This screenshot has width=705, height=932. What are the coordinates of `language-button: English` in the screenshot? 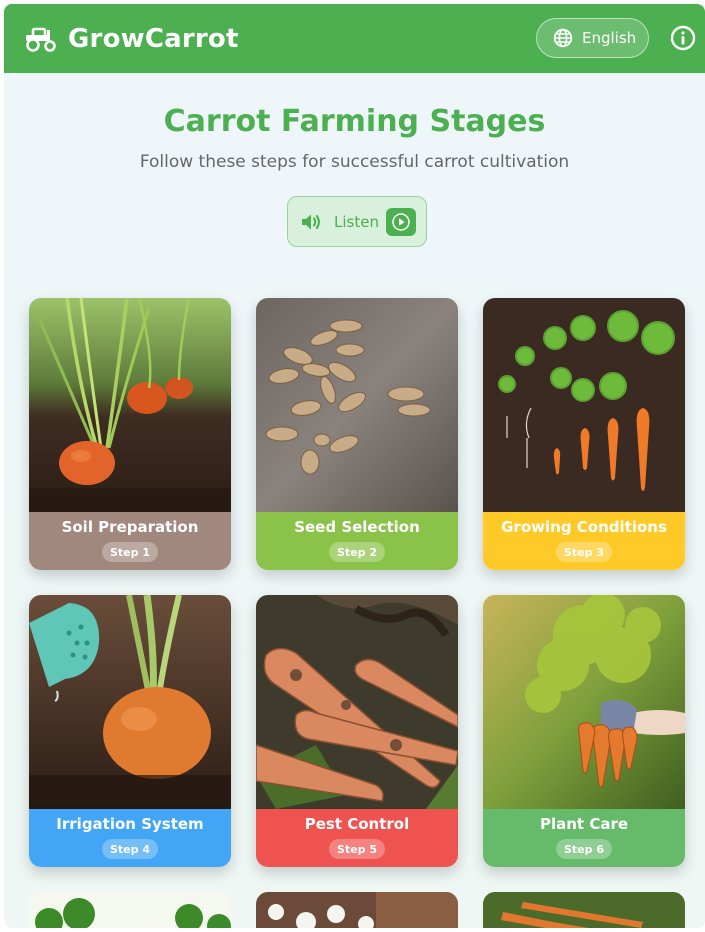 It's located at (592, 38).